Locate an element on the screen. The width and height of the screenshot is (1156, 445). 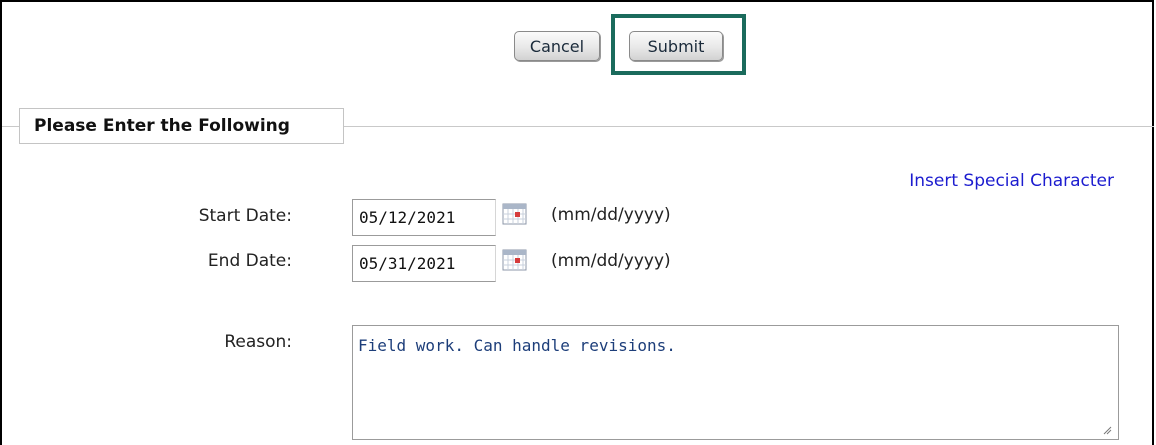
insert-special-character-link: Insert Special Character is located at coordinates (1011, 181).